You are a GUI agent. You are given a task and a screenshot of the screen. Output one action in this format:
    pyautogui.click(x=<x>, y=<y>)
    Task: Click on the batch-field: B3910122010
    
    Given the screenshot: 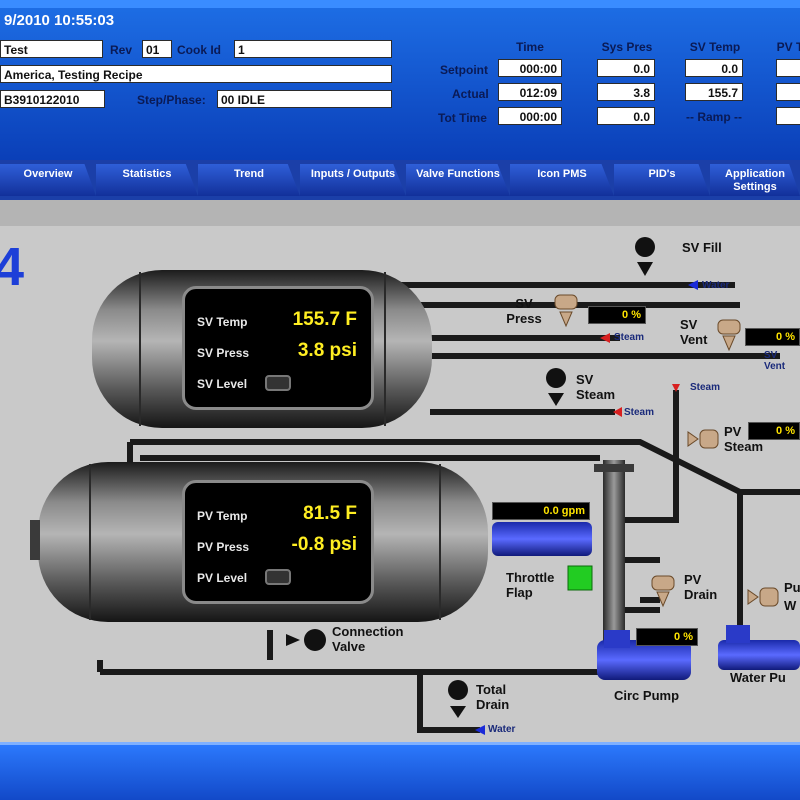 What is the action you would take?
    pyautogui.click(x=52, y=99)
    